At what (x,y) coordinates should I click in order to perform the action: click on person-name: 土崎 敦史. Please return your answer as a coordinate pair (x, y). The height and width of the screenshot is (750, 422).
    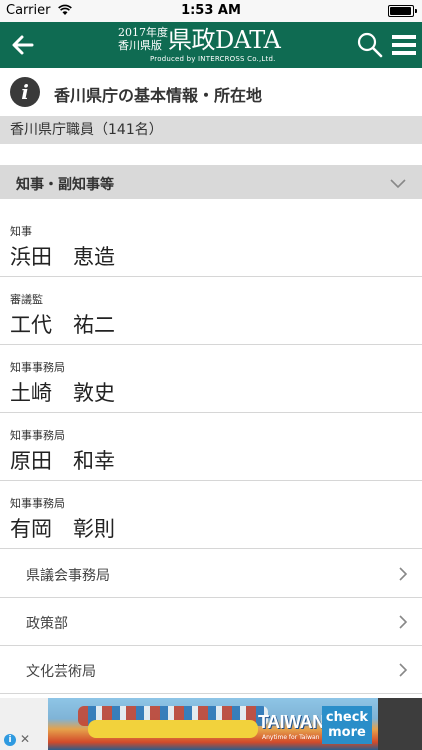
    Looking at the image, I should click on (62, 393).